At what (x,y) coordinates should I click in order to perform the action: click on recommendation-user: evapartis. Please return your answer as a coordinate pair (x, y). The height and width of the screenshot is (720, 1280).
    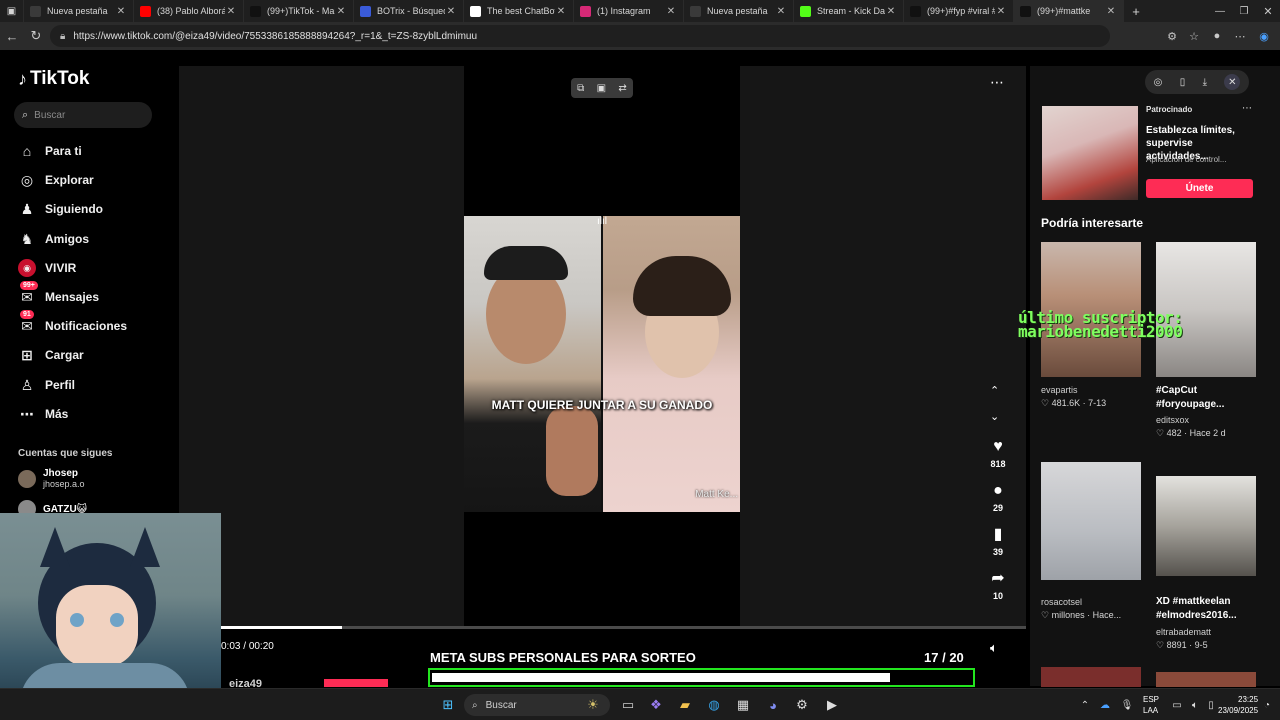
    Looking at the image, I should click on (1059, 390).